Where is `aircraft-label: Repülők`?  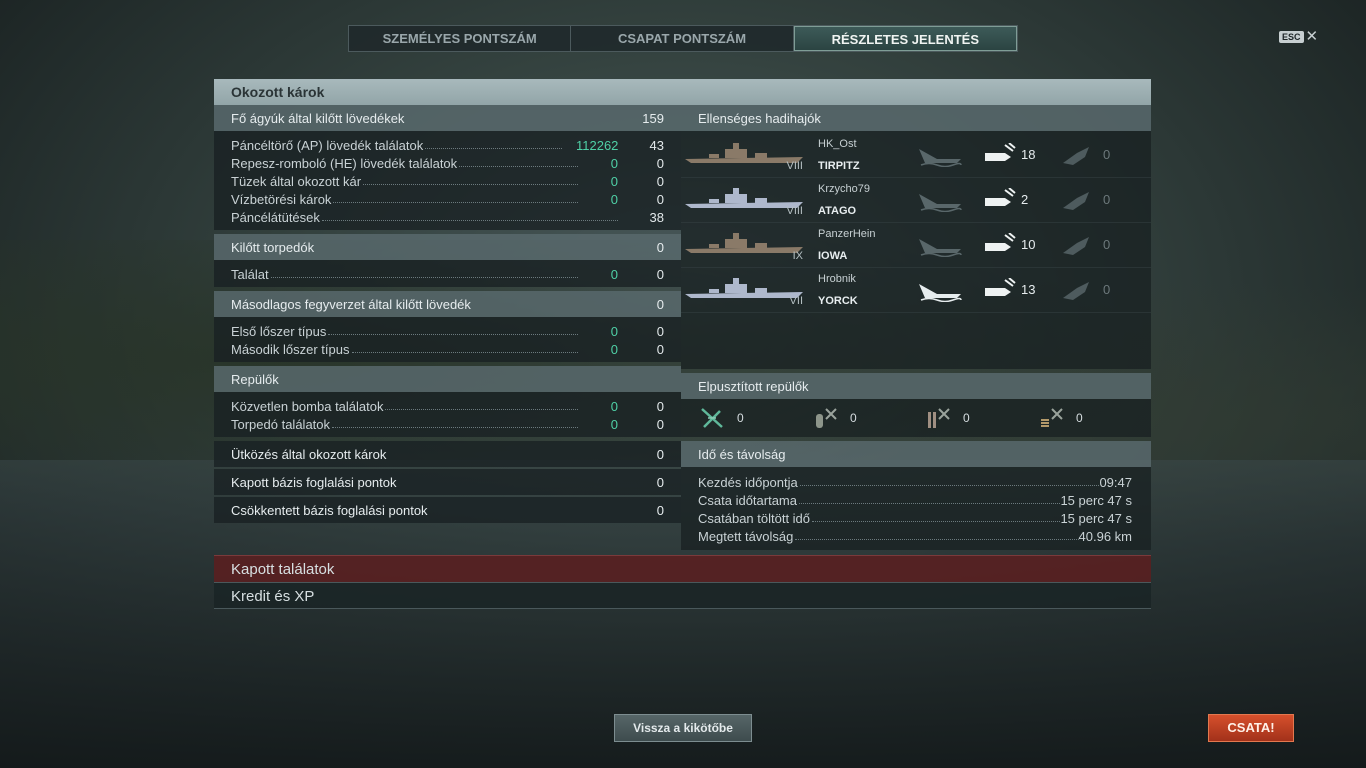 aircraft-label: Repülők is located at coordinates (255, 379).